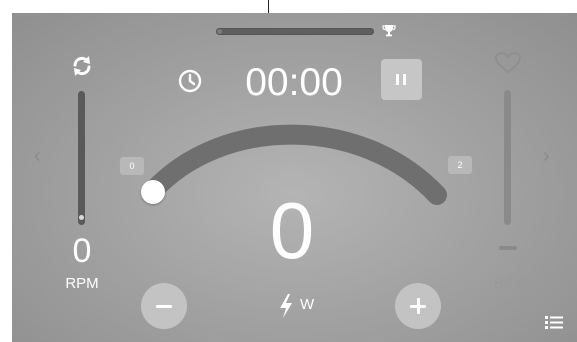 The width and height of the screenshot is (577, 342). What do you see at coordinates (82, 66) in the screenshot?
I see `sync-icon` at bounding box center [82, 66].